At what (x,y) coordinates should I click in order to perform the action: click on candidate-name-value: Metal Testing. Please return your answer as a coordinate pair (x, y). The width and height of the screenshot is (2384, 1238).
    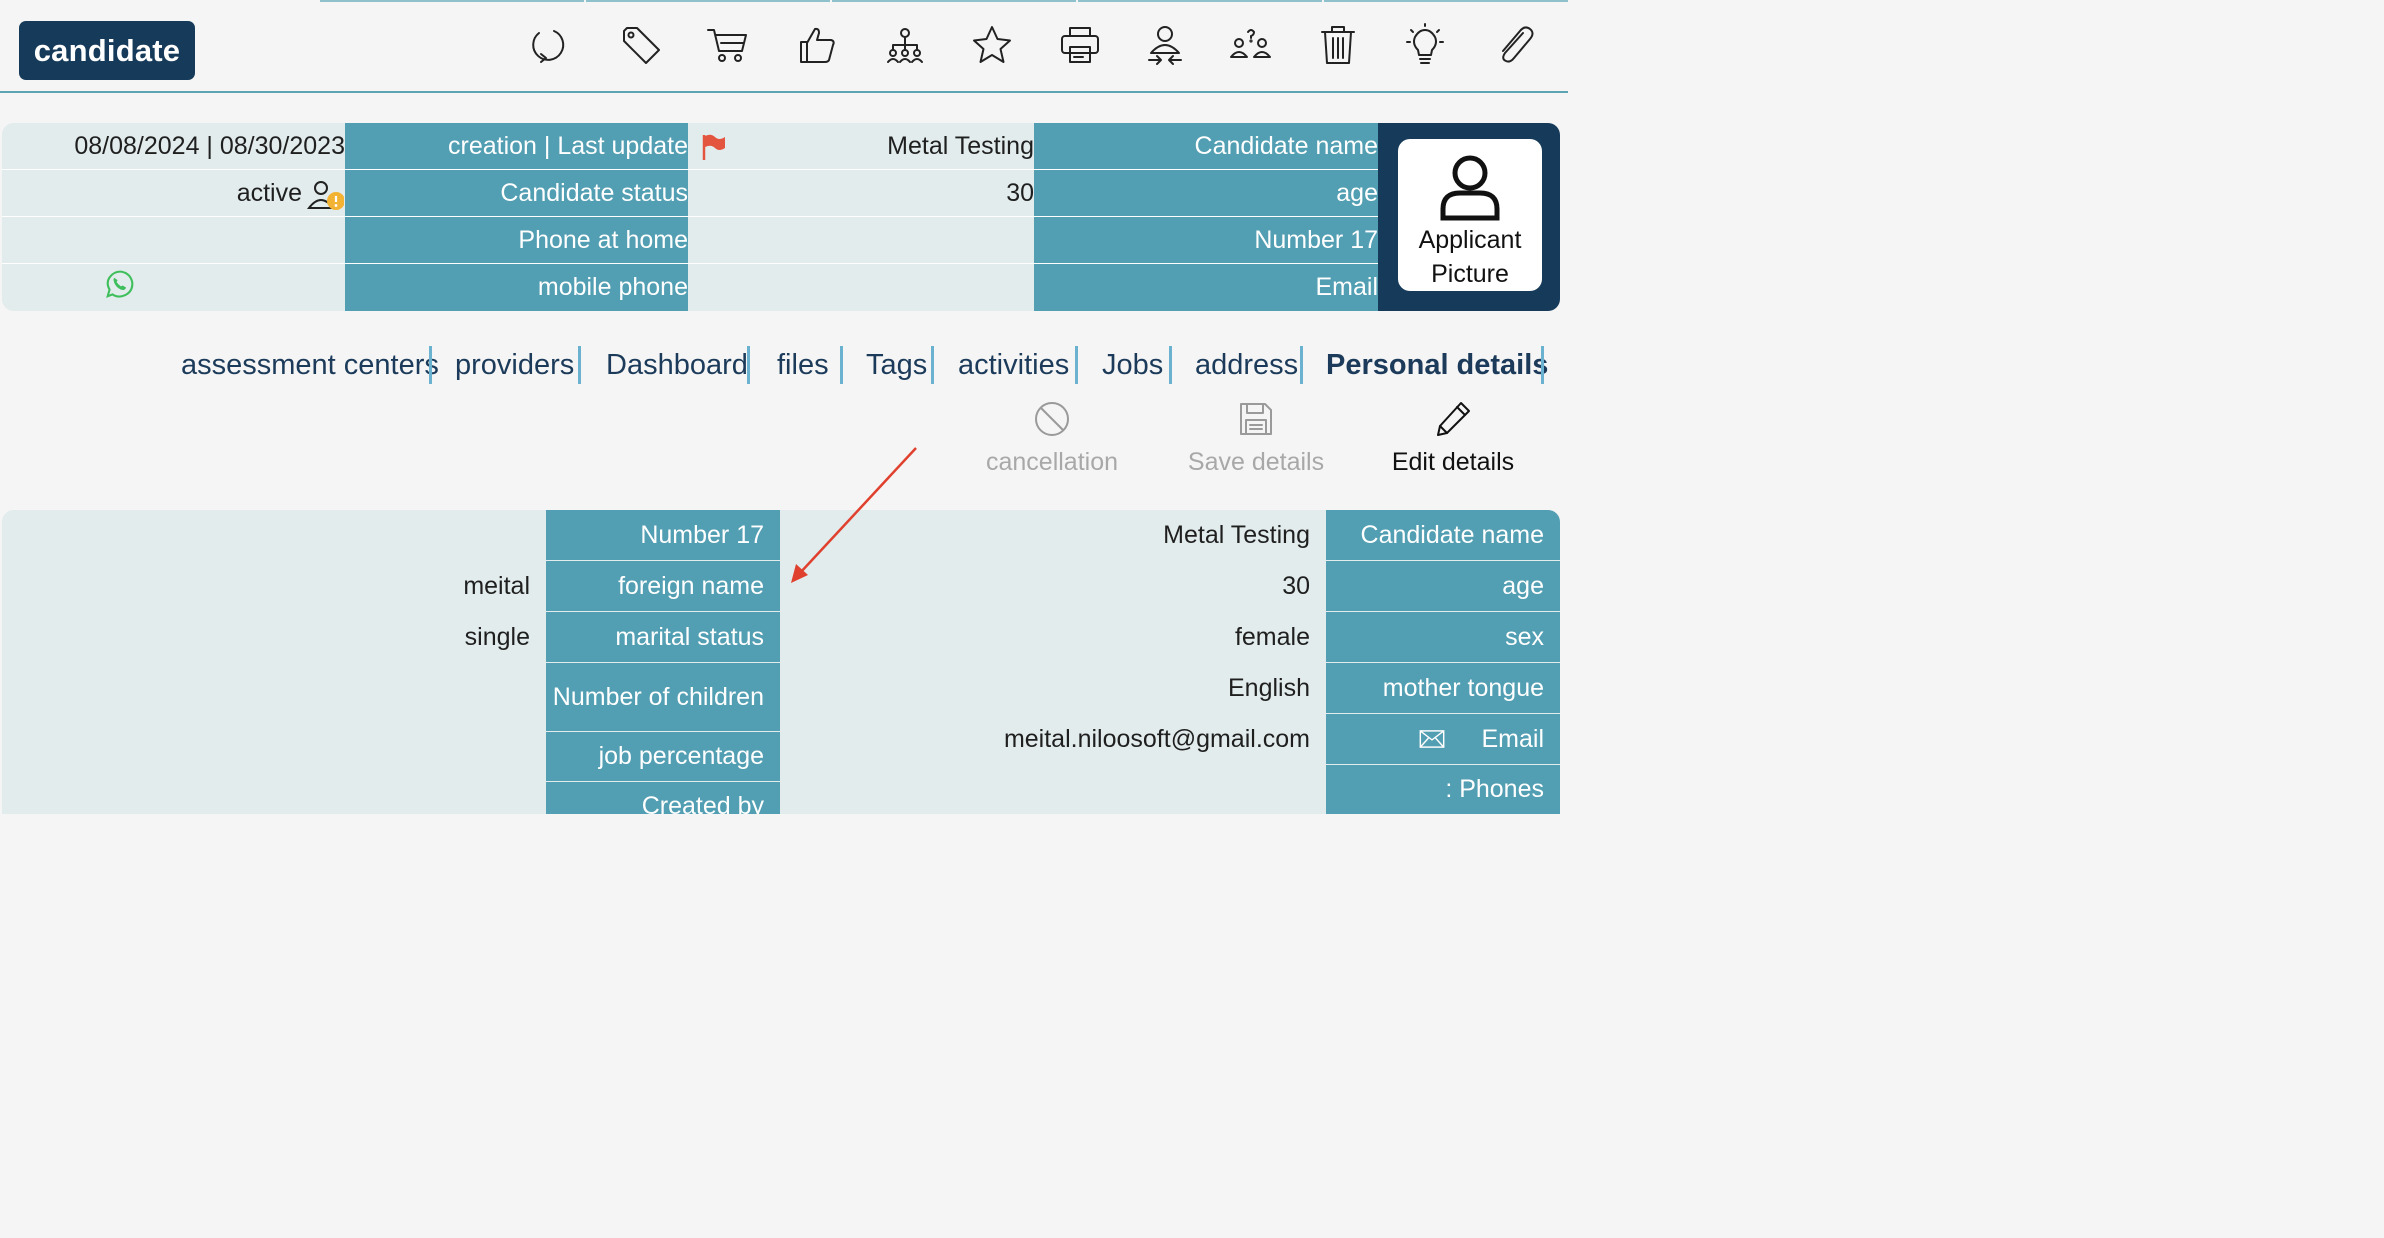
    Looking at the image, I should click on (861, 146).